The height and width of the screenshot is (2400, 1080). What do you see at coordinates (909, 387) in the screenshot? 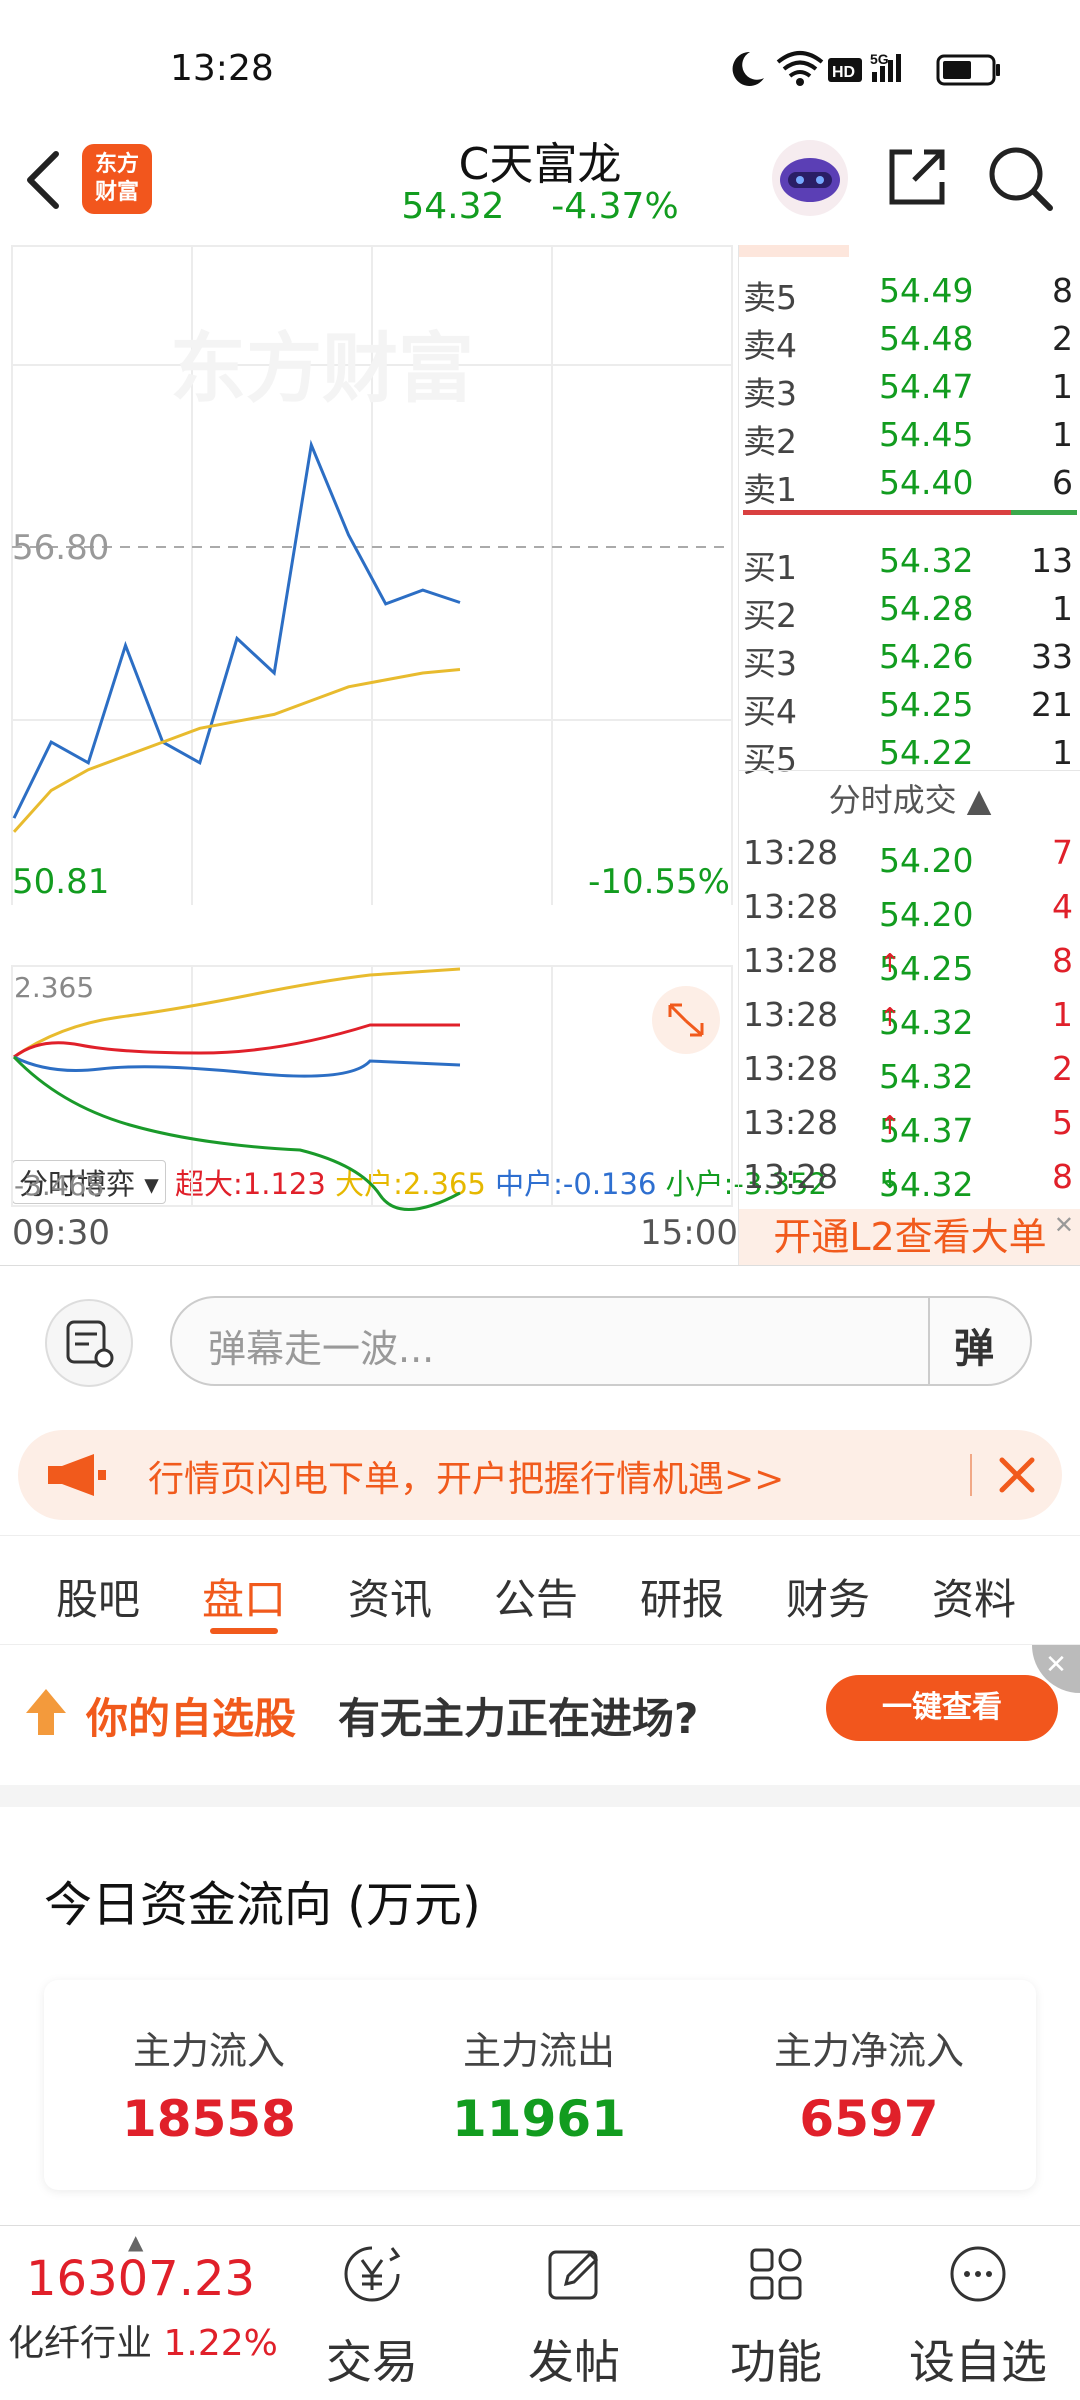
I see `ask-row: 卖3 54.47 1` at bounding box center [909, 387].